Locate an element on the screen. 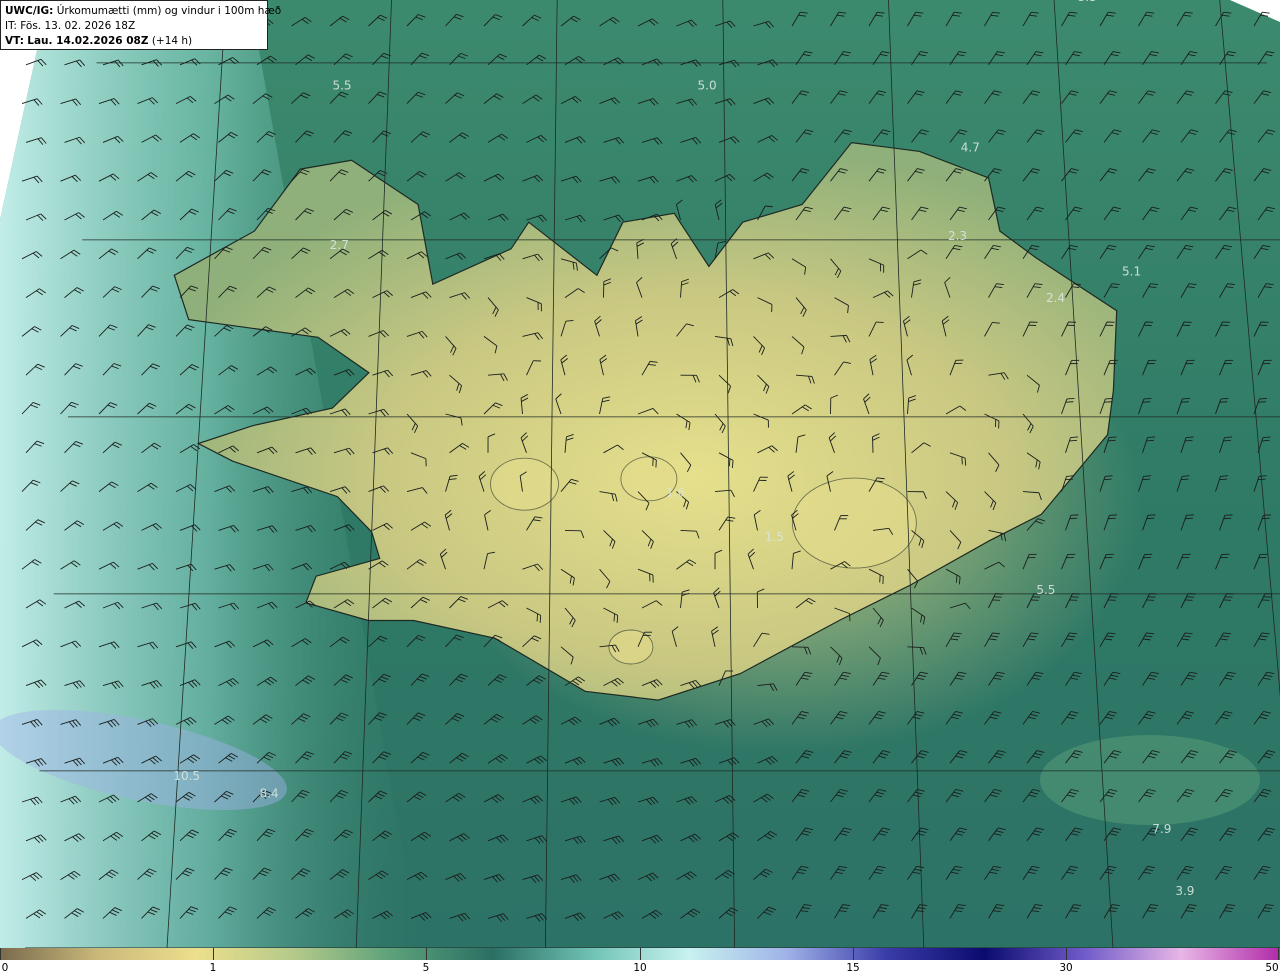 Image resolution: width=1280 pixels, height=978 pixels. valid-time-line: VT: Lau. 14.02.2026 08Z (+14 h) is located at coordinates (134, 41).